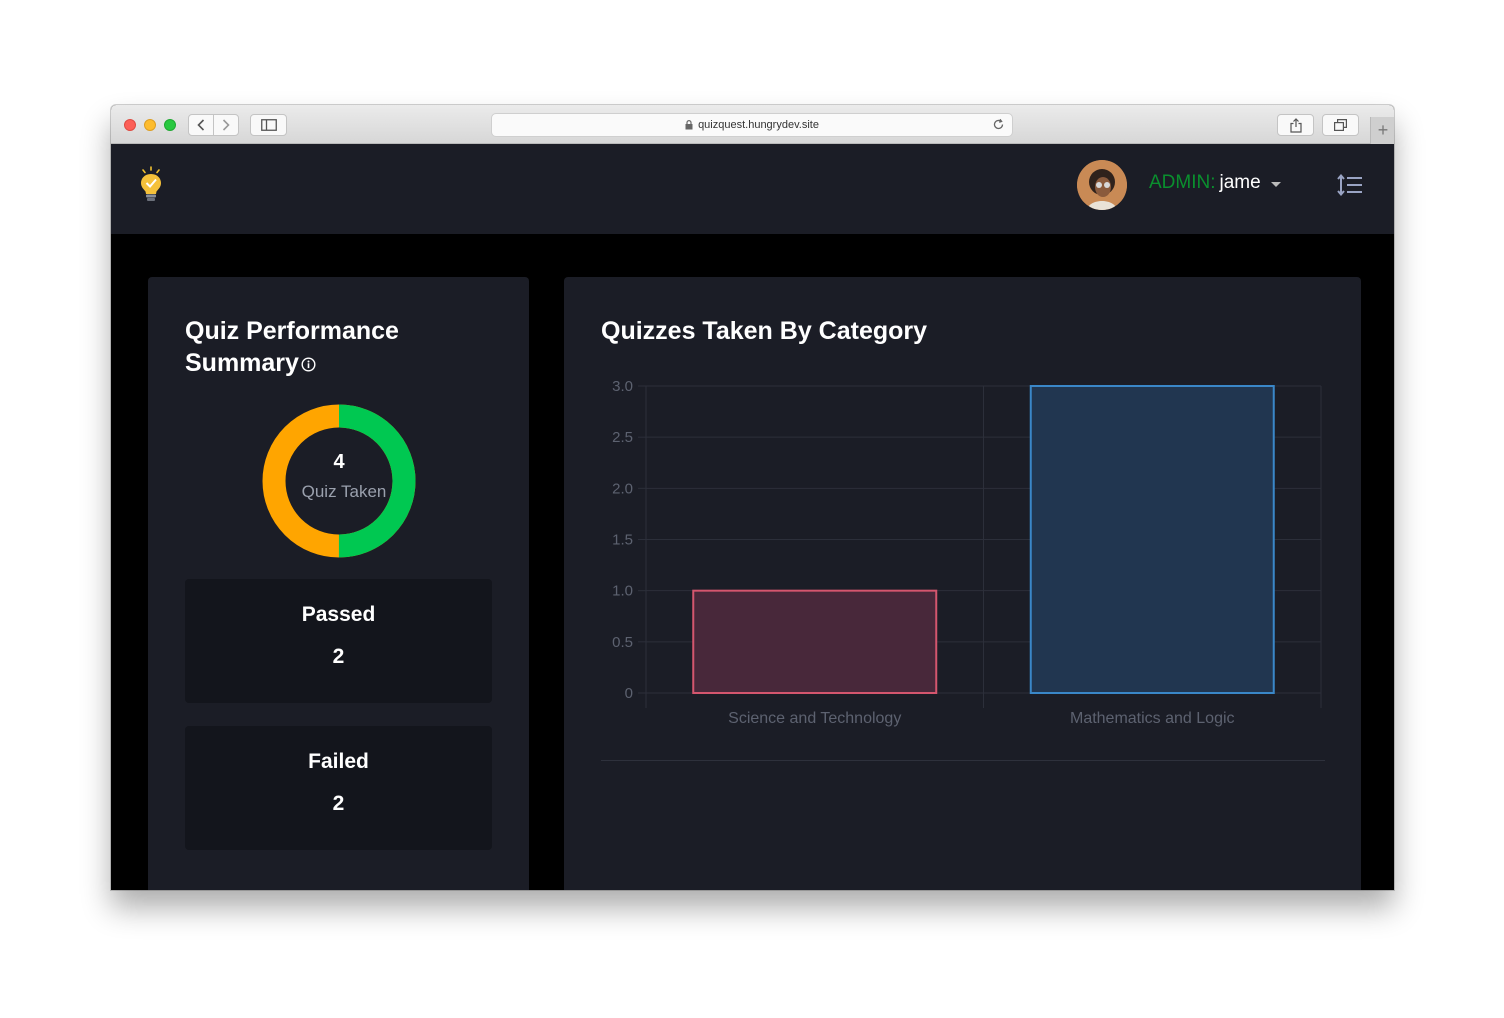  What do you see at coordinates (308, 364) in the screenshot?
I see `info-icon` at bounding box center [308, 364].